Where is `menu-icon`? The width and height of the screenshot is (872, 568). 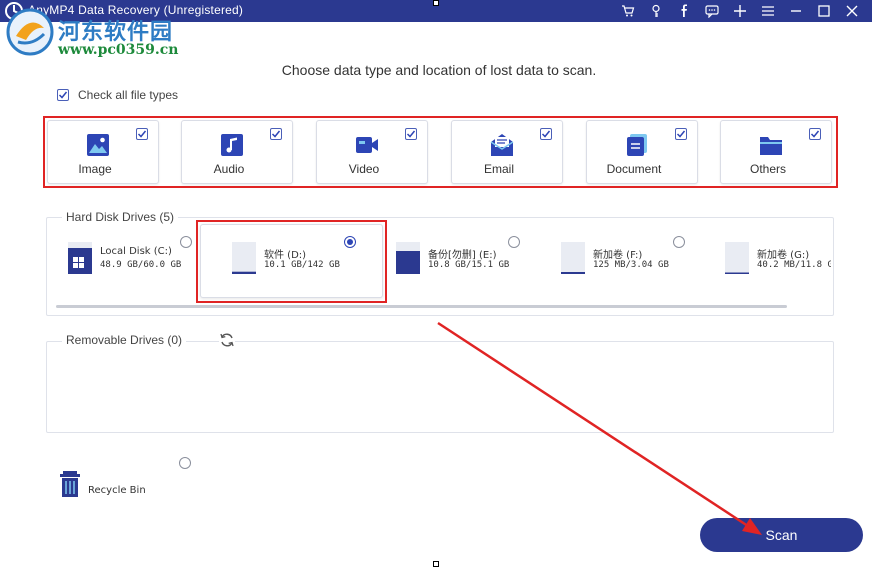 menu-icon is located at coordinates (768, 11).